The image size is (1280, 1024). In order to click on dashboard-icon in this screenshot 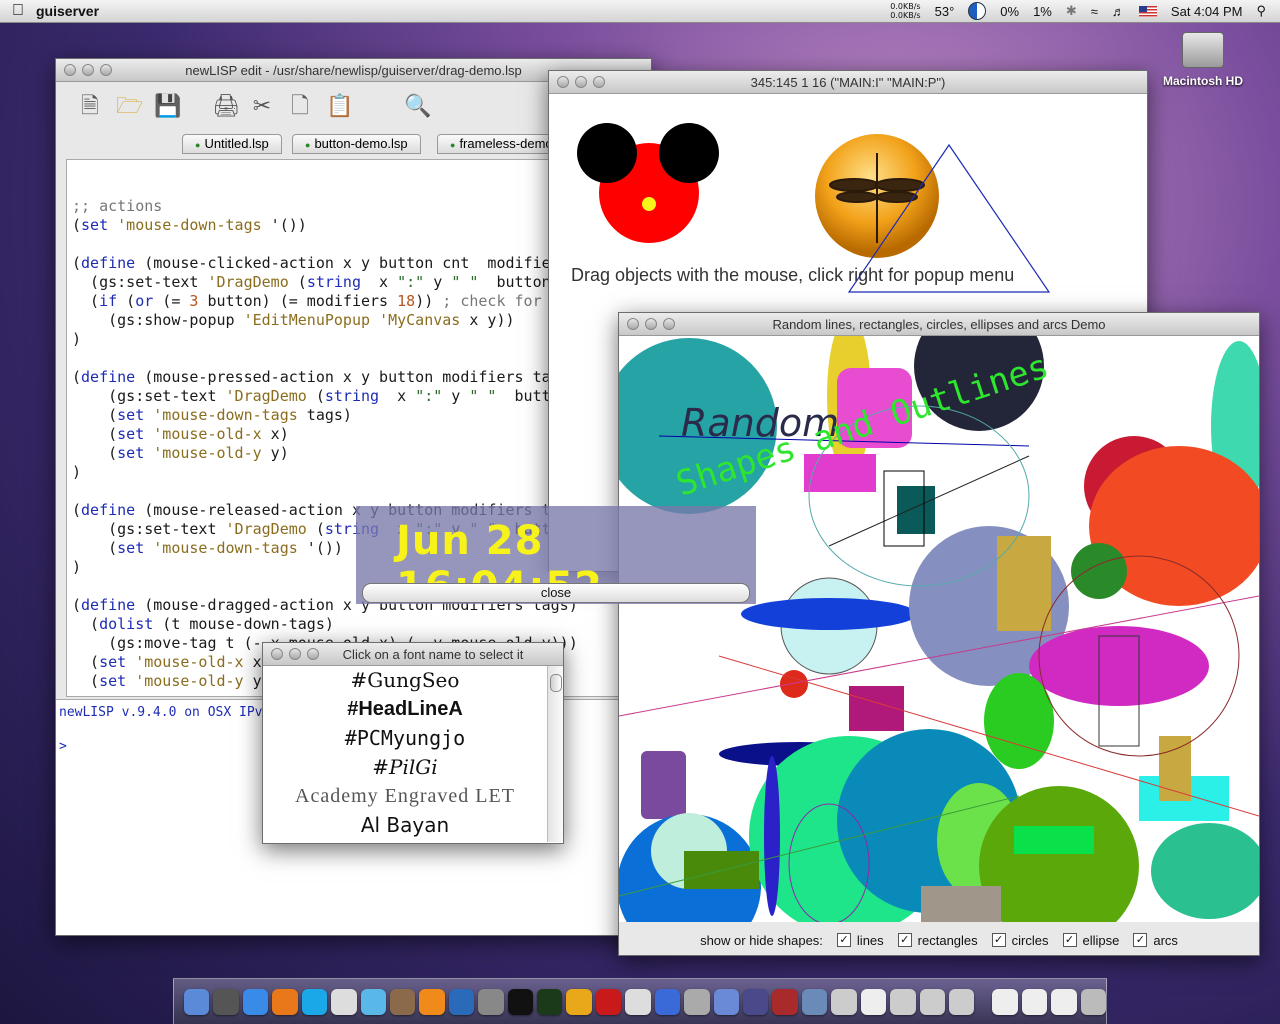, I will do `click(226, 1001)`.